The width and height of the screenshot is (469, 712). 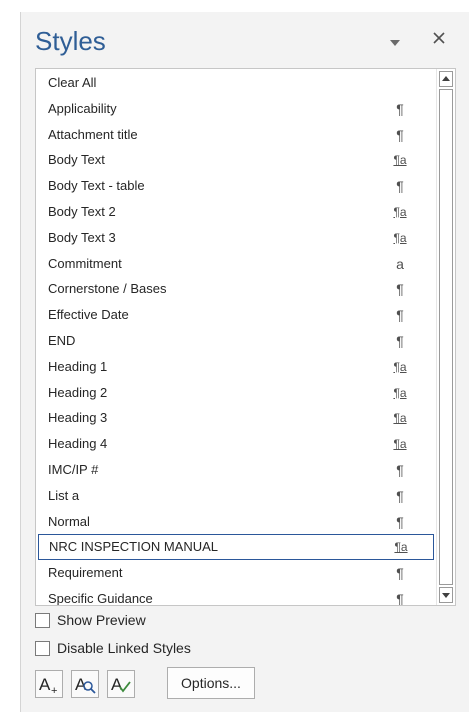 I want to click on style-item-selected: NRC INSPECTION MANUAL ¶a, so click(x=236, y=547).